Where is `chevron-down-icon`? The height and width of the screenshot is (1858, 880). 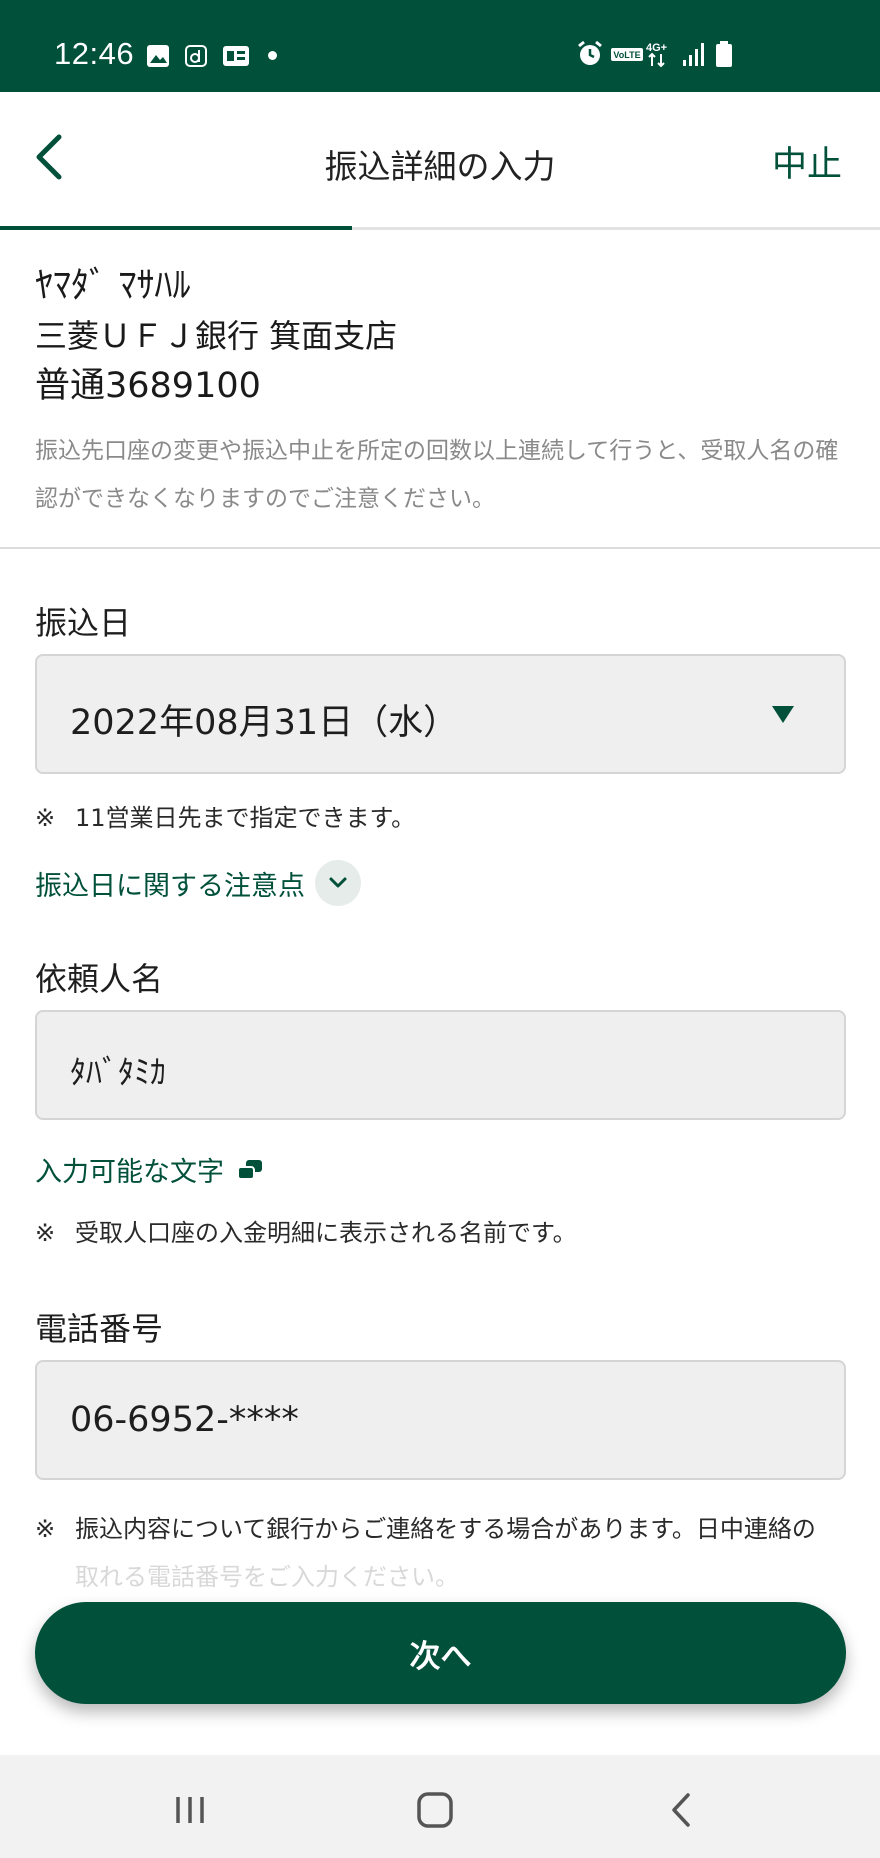 chevron-down-icon is located at coordinates (338, 883).